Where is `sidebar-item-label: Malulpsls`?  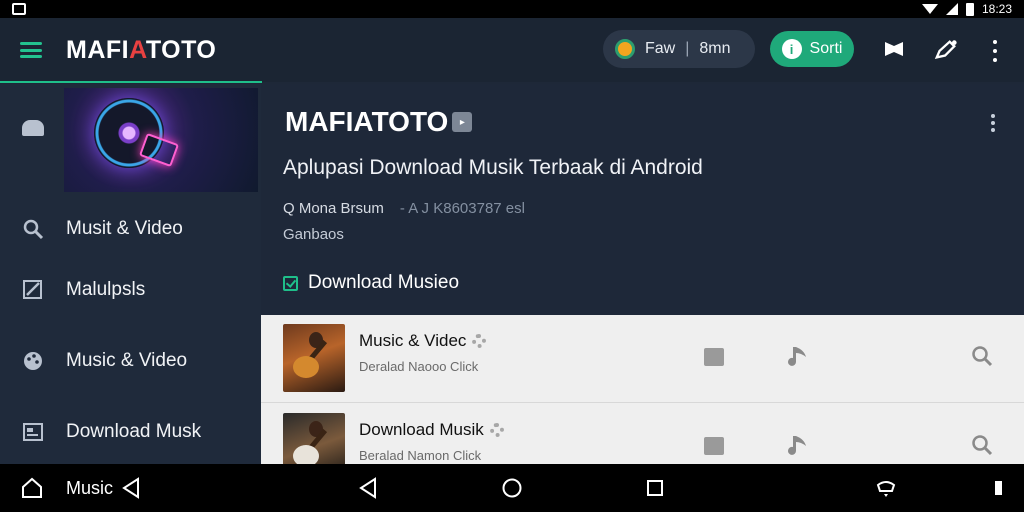 sidebar-item-label: Malulpsls is located at coordinates (106, 289).